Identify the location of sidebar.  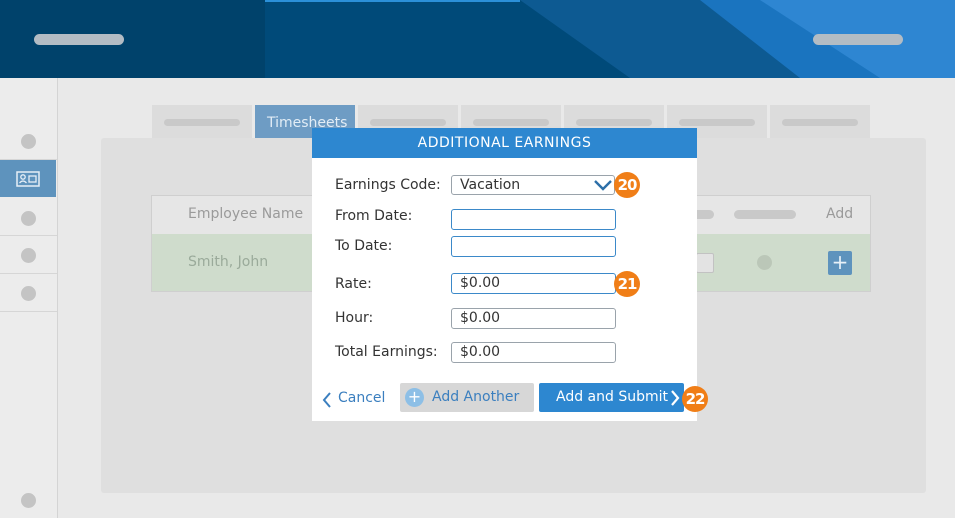
(29, 298).